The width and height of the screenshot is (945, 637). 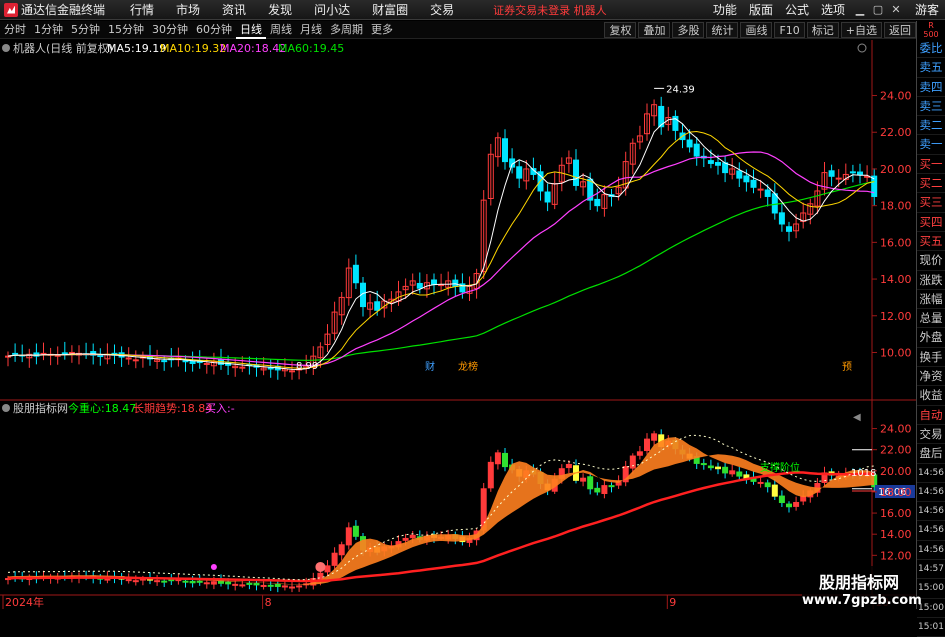 What do you see at coordinates (761, 9) in the screenshot?
I see `menu-banmian: 版面` at bounding box center [761, 9].